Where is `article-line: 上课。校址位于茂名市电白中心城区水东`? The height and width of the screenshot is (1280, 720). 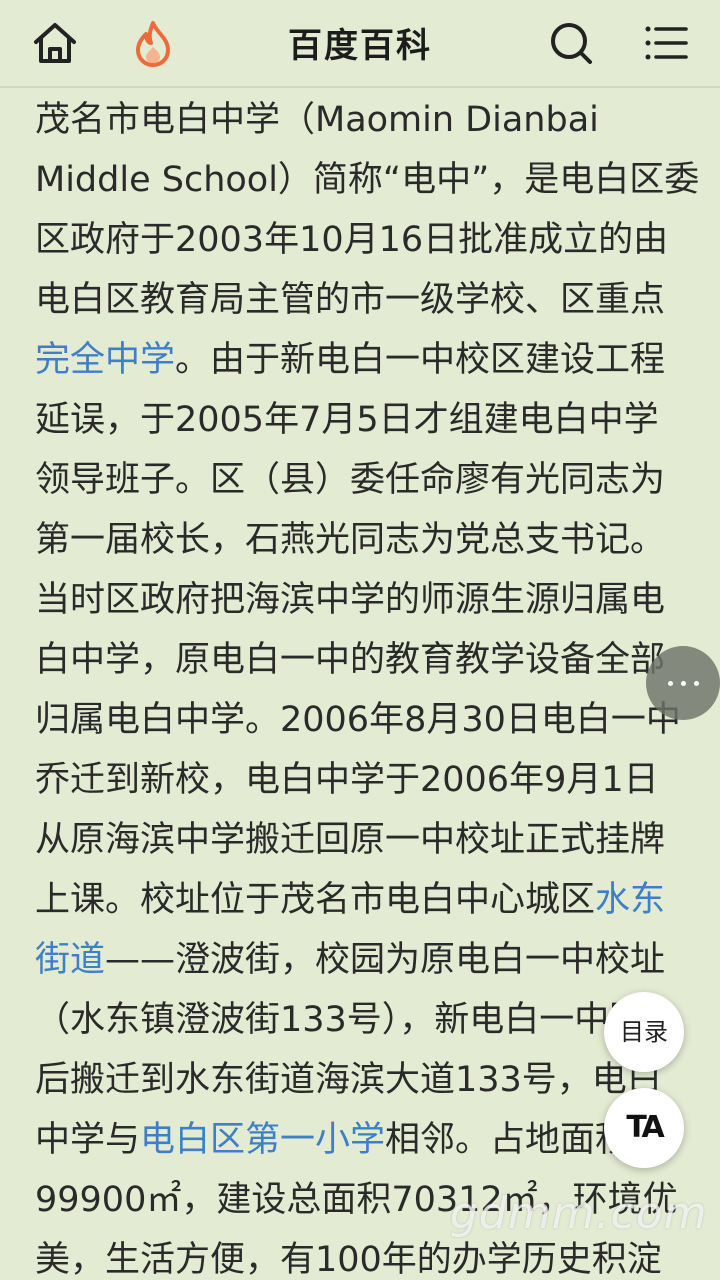 article-line: 上课。校址位于茂名市电白中心城区水东 is located at coordinates (365, 900).